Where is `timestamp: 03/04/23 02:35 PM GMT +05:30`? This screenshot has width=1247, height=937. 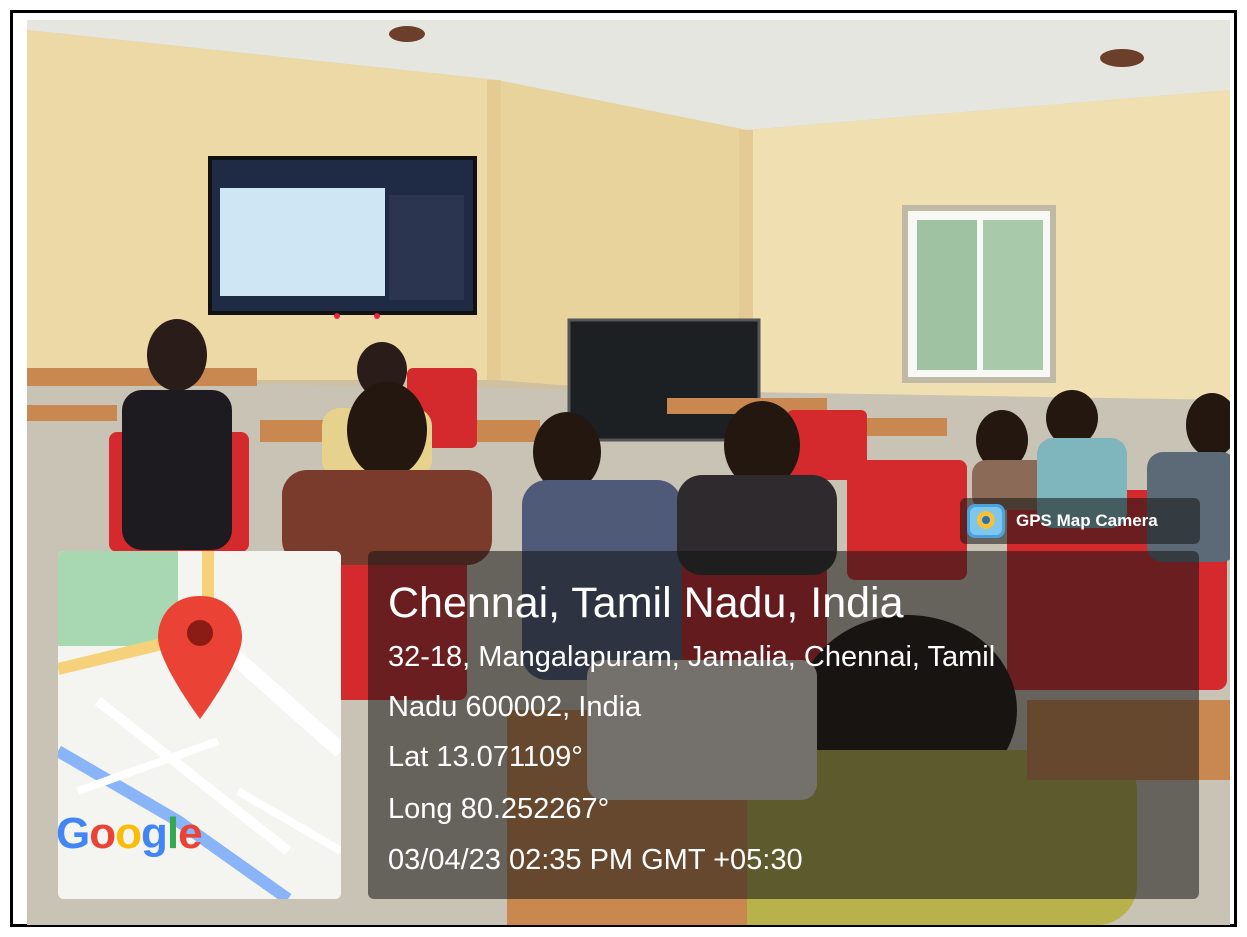 timestamp: 03/04/23 02:35 PM GMT +05:30 is located at coordinates (595, 860).